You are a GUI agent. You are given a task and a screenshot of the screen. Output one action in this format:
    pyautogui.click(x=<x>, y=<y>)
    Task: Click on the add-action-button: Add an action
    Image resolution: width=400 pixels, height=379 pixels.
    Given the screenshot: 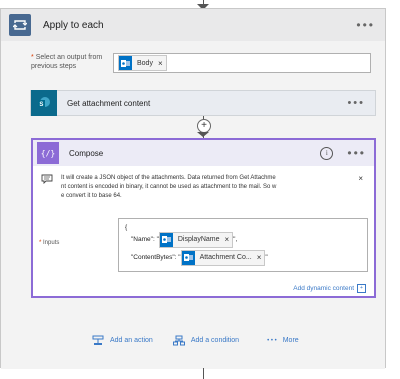 What is the action you would take?
    pyautogui.click(x=122, y=340)
    